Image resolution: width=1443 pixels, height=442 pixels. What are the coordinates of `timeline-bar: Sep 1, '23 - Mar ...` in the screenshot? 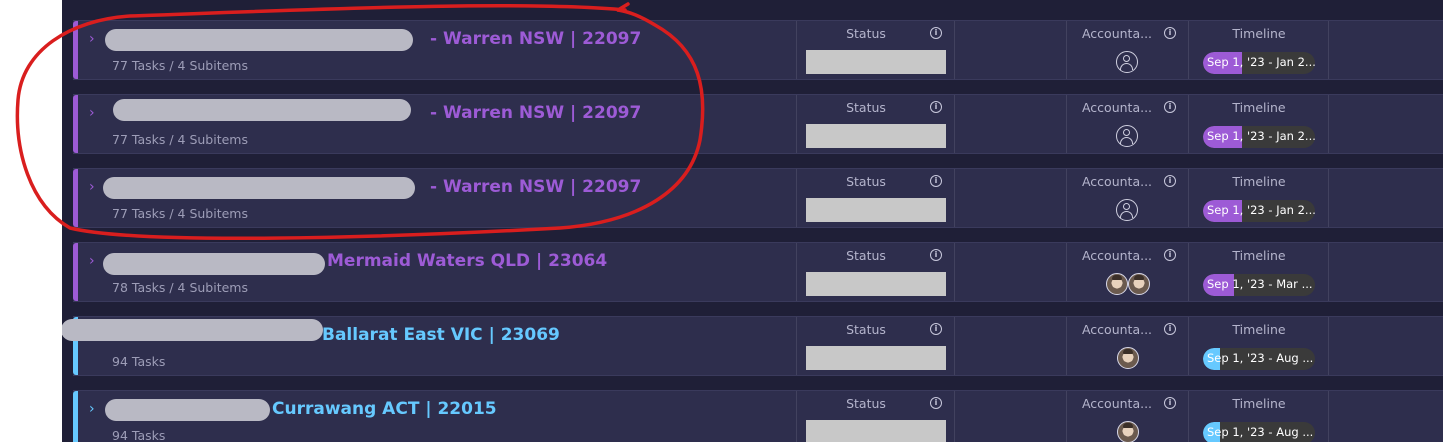 It's located at (1259, 285).